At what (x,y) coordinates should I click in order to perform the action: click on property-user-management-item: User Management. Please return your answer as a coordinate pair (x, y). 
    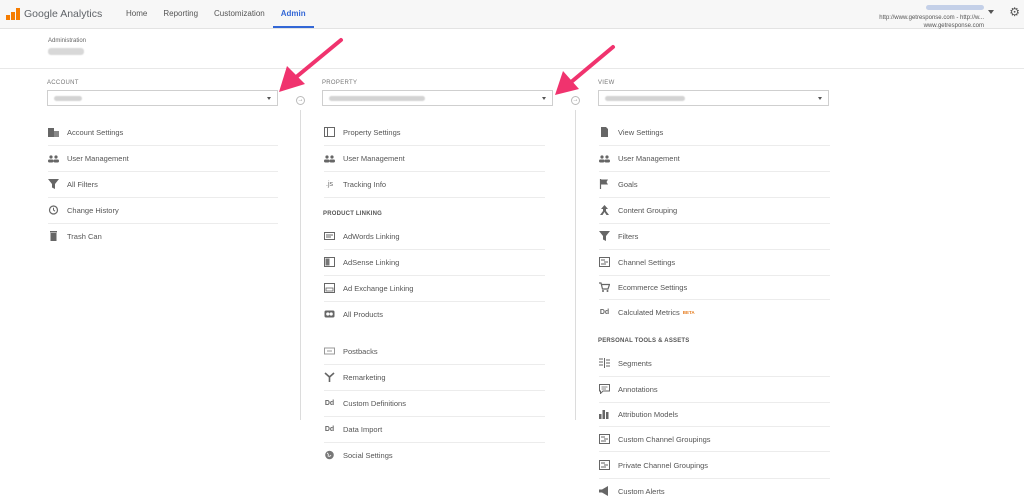
    Looking at the image, I should click on (364, 158).